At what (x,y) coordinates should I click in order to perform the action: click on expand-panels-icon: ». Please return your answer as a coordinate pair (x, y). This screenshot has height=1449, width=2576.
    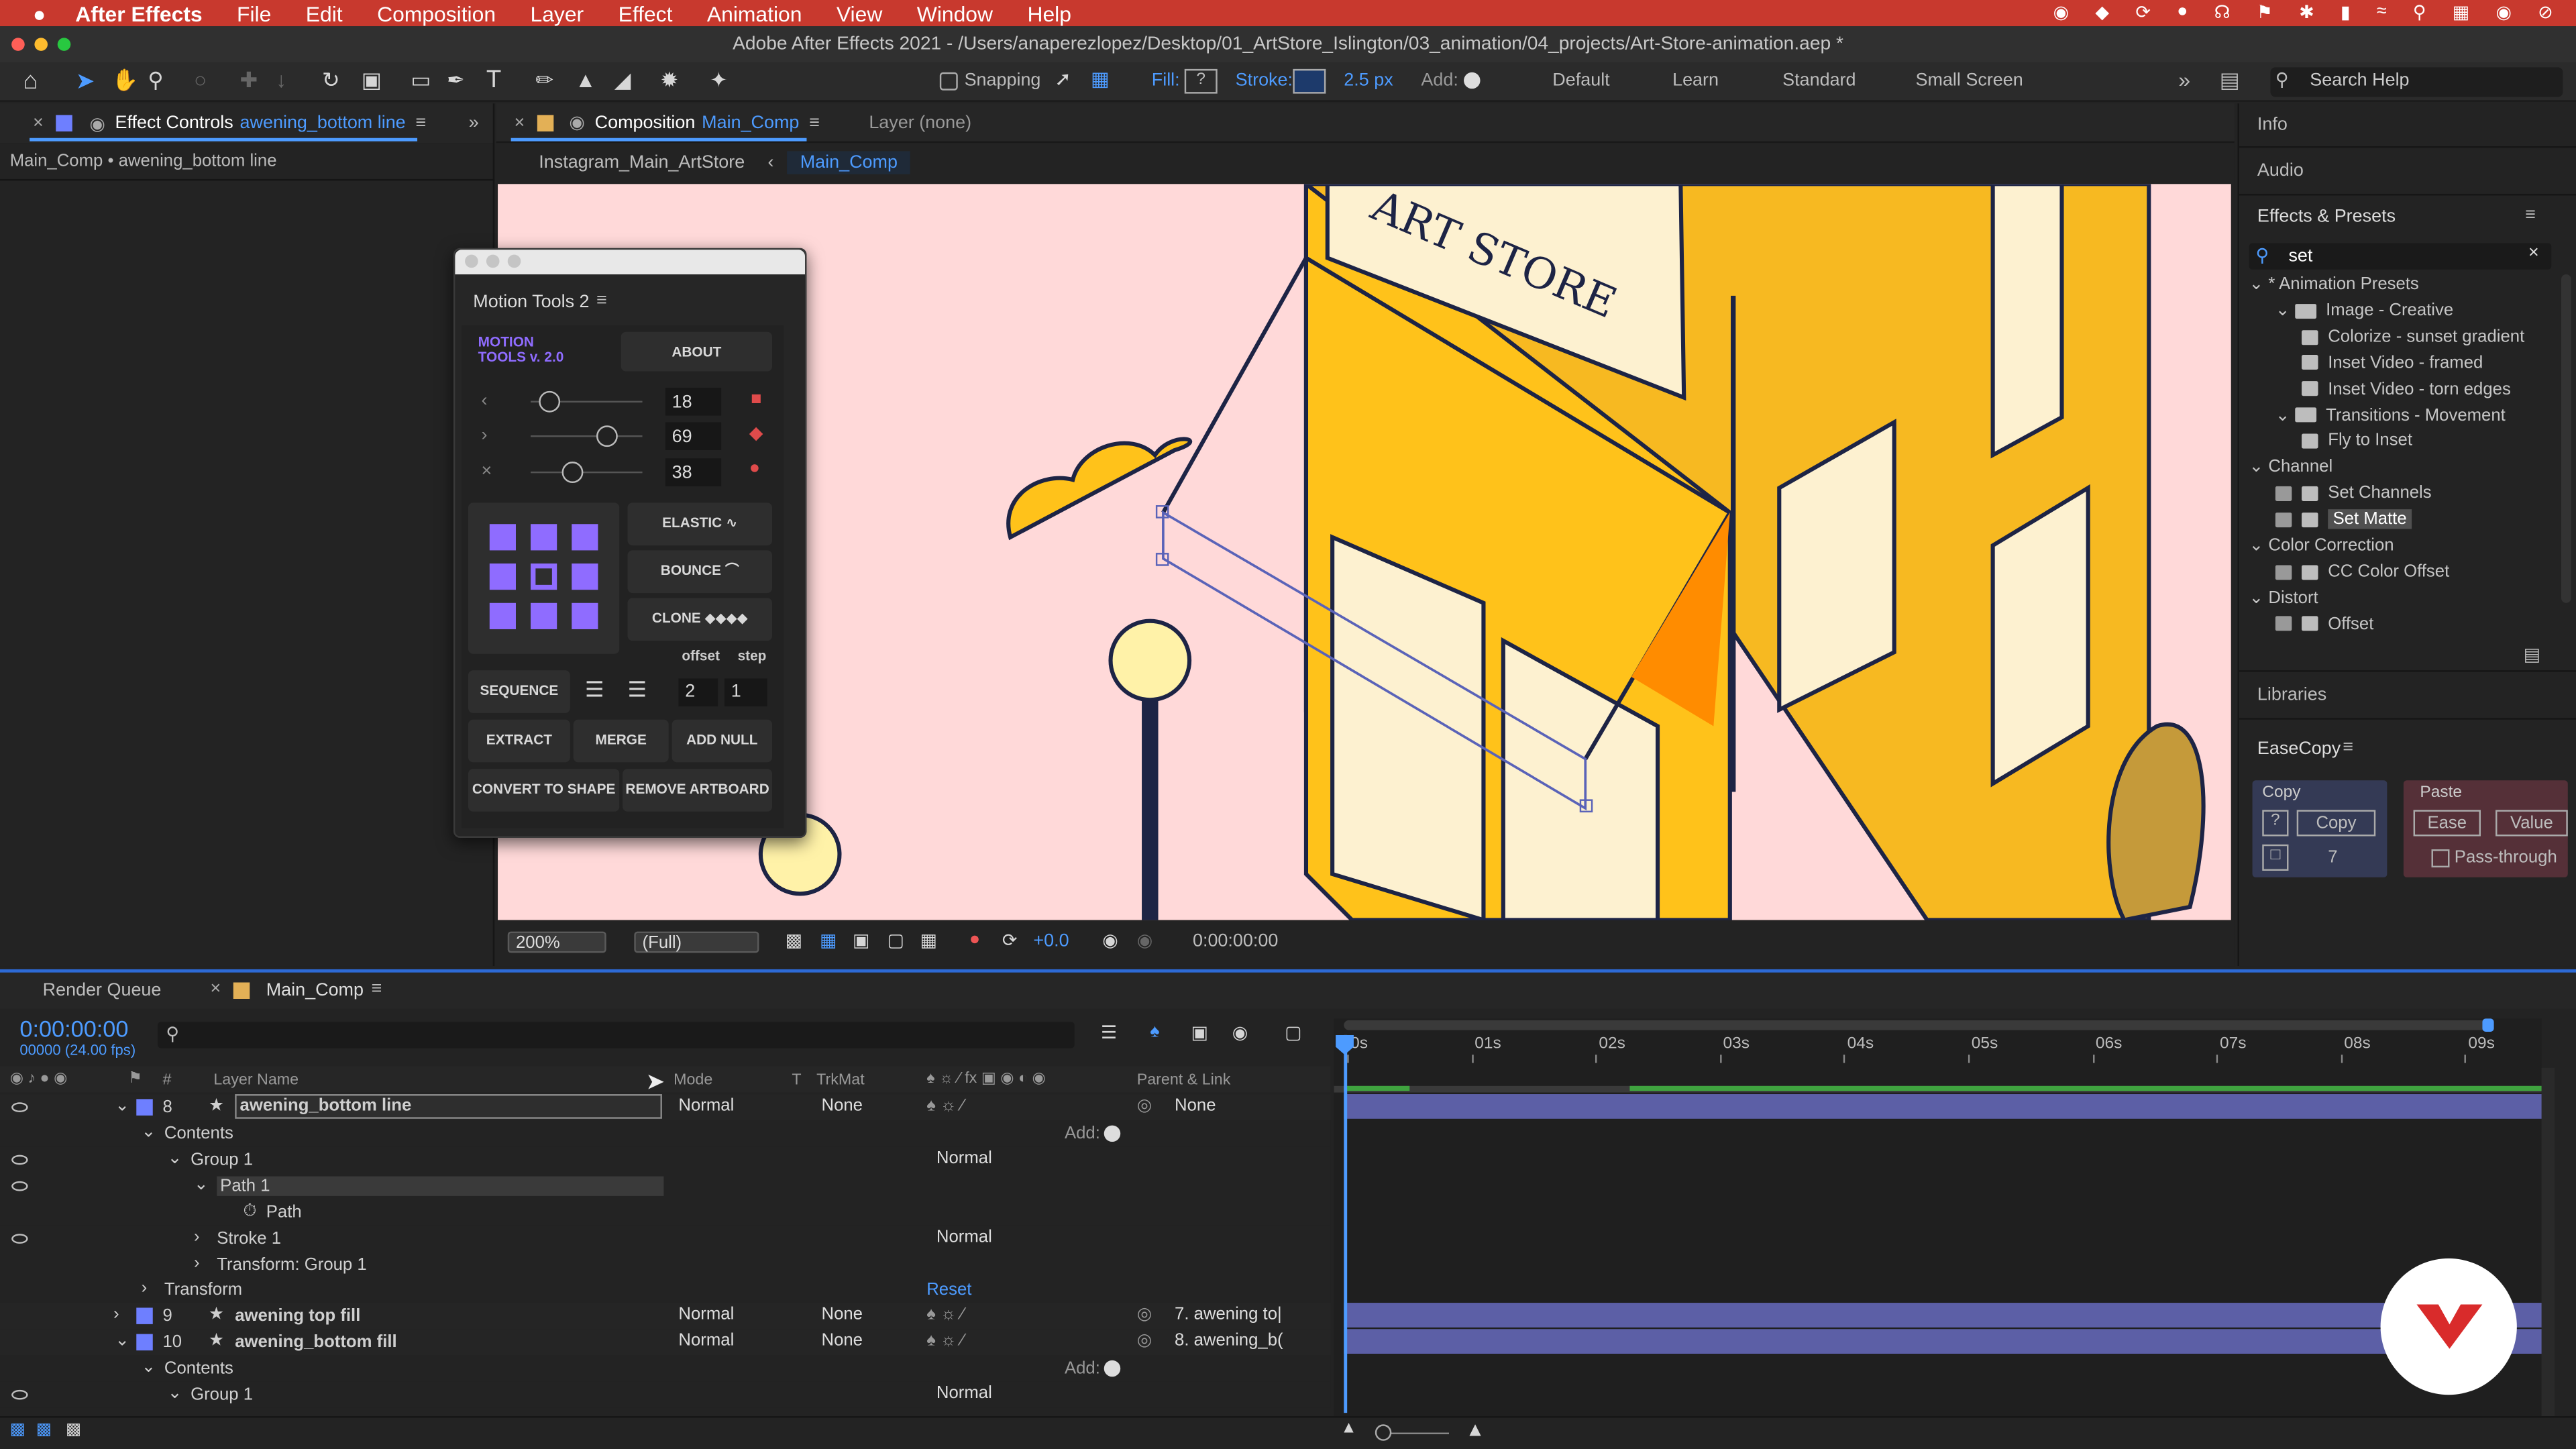
    Looking at the image, I should click on (474, 123).